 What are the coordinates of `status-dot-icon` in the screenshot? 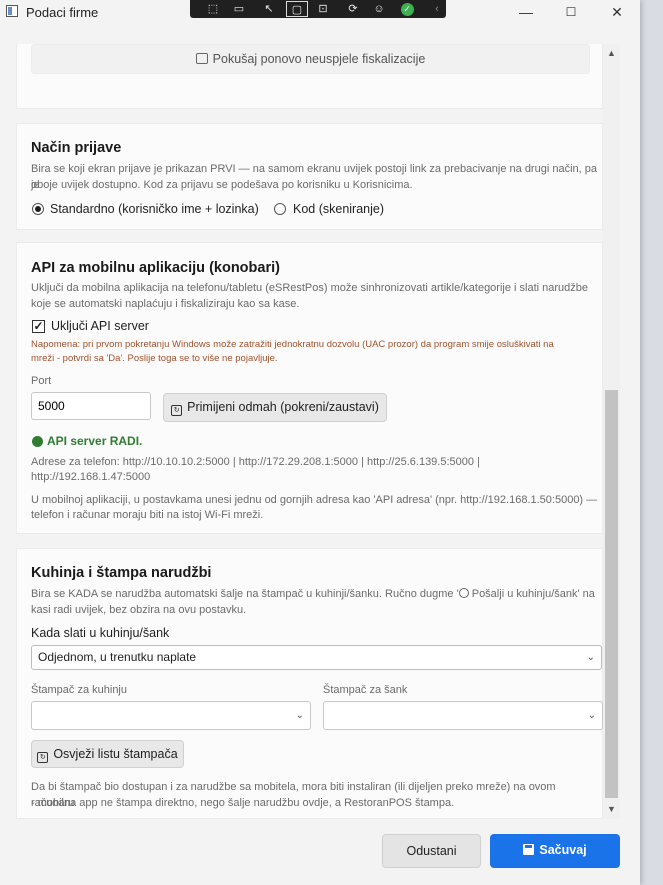 It's located at (37, 441).